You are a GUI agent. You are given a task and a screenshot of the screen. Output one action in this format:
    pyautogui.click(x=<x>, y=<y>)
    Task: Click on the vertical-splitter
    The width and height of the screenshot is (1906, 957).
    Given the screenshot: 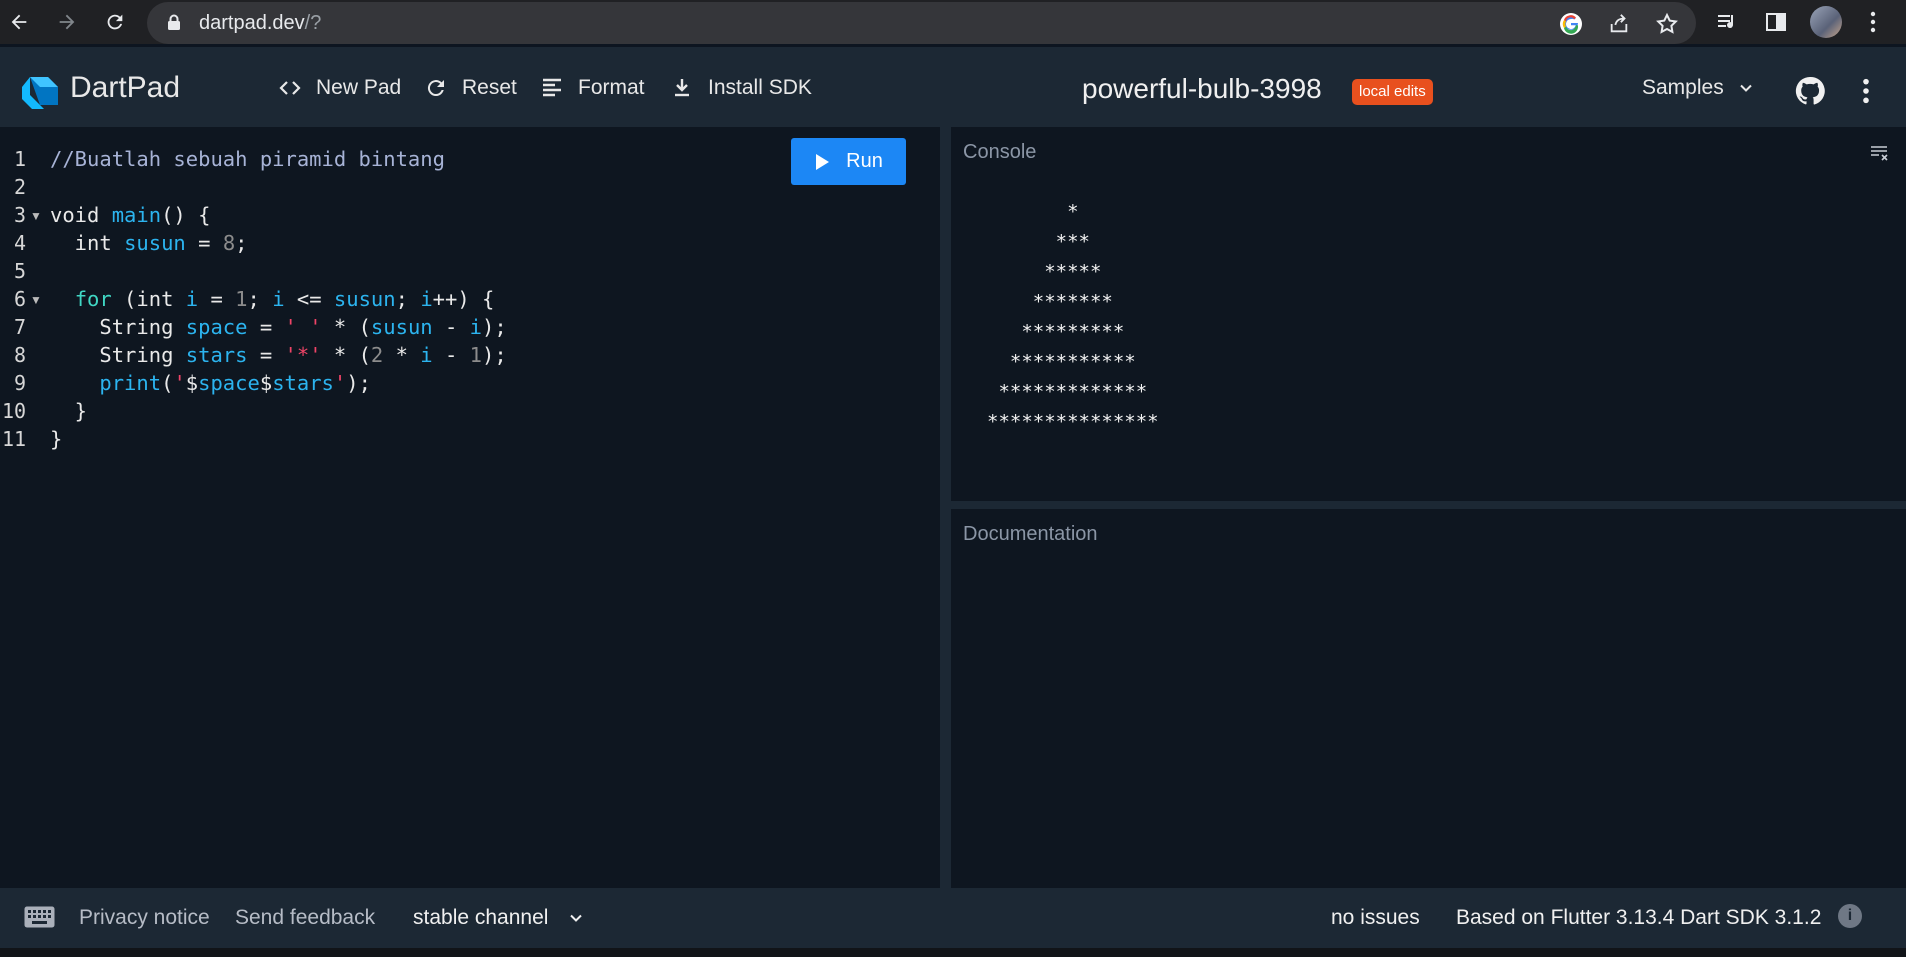 What is the action you would take?
    pyautogui.click(x=945, y=507)
    